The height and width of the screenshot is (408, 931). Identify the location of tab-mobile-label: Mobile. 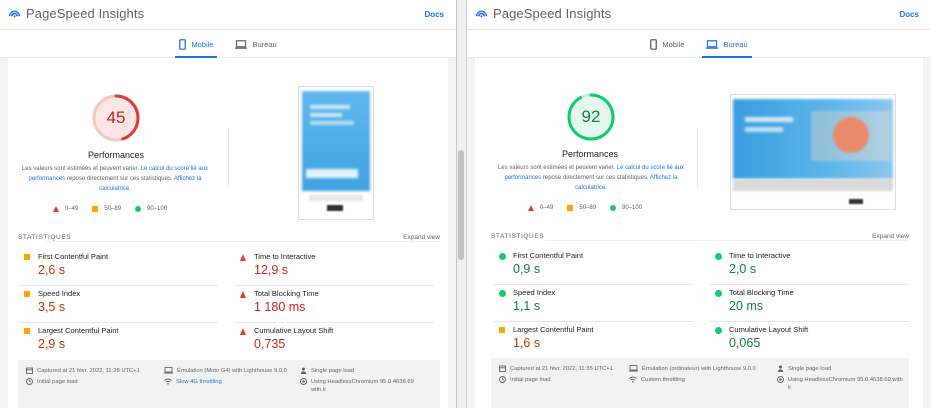
(202, 44).